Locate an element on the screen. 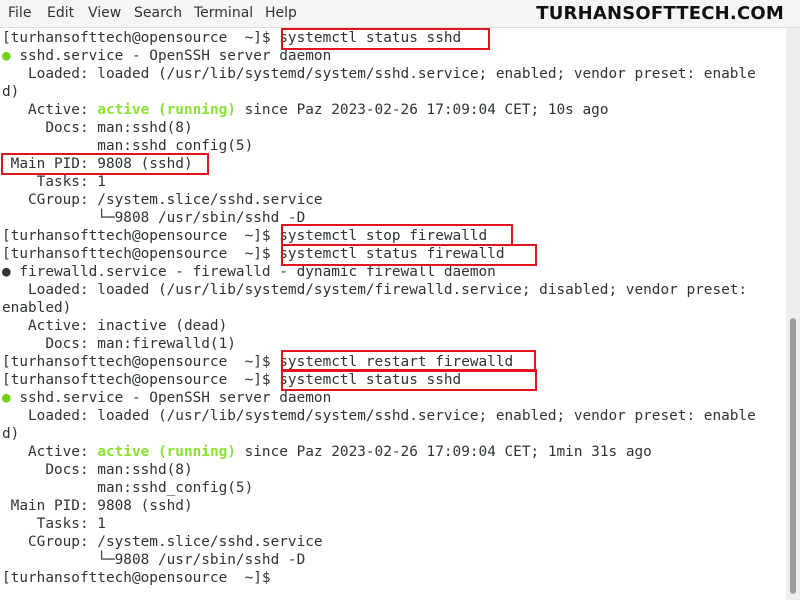  sshd-service-title-1: ● sshd.service - OpenSSH server daemon is located at coordinates (167, 56).